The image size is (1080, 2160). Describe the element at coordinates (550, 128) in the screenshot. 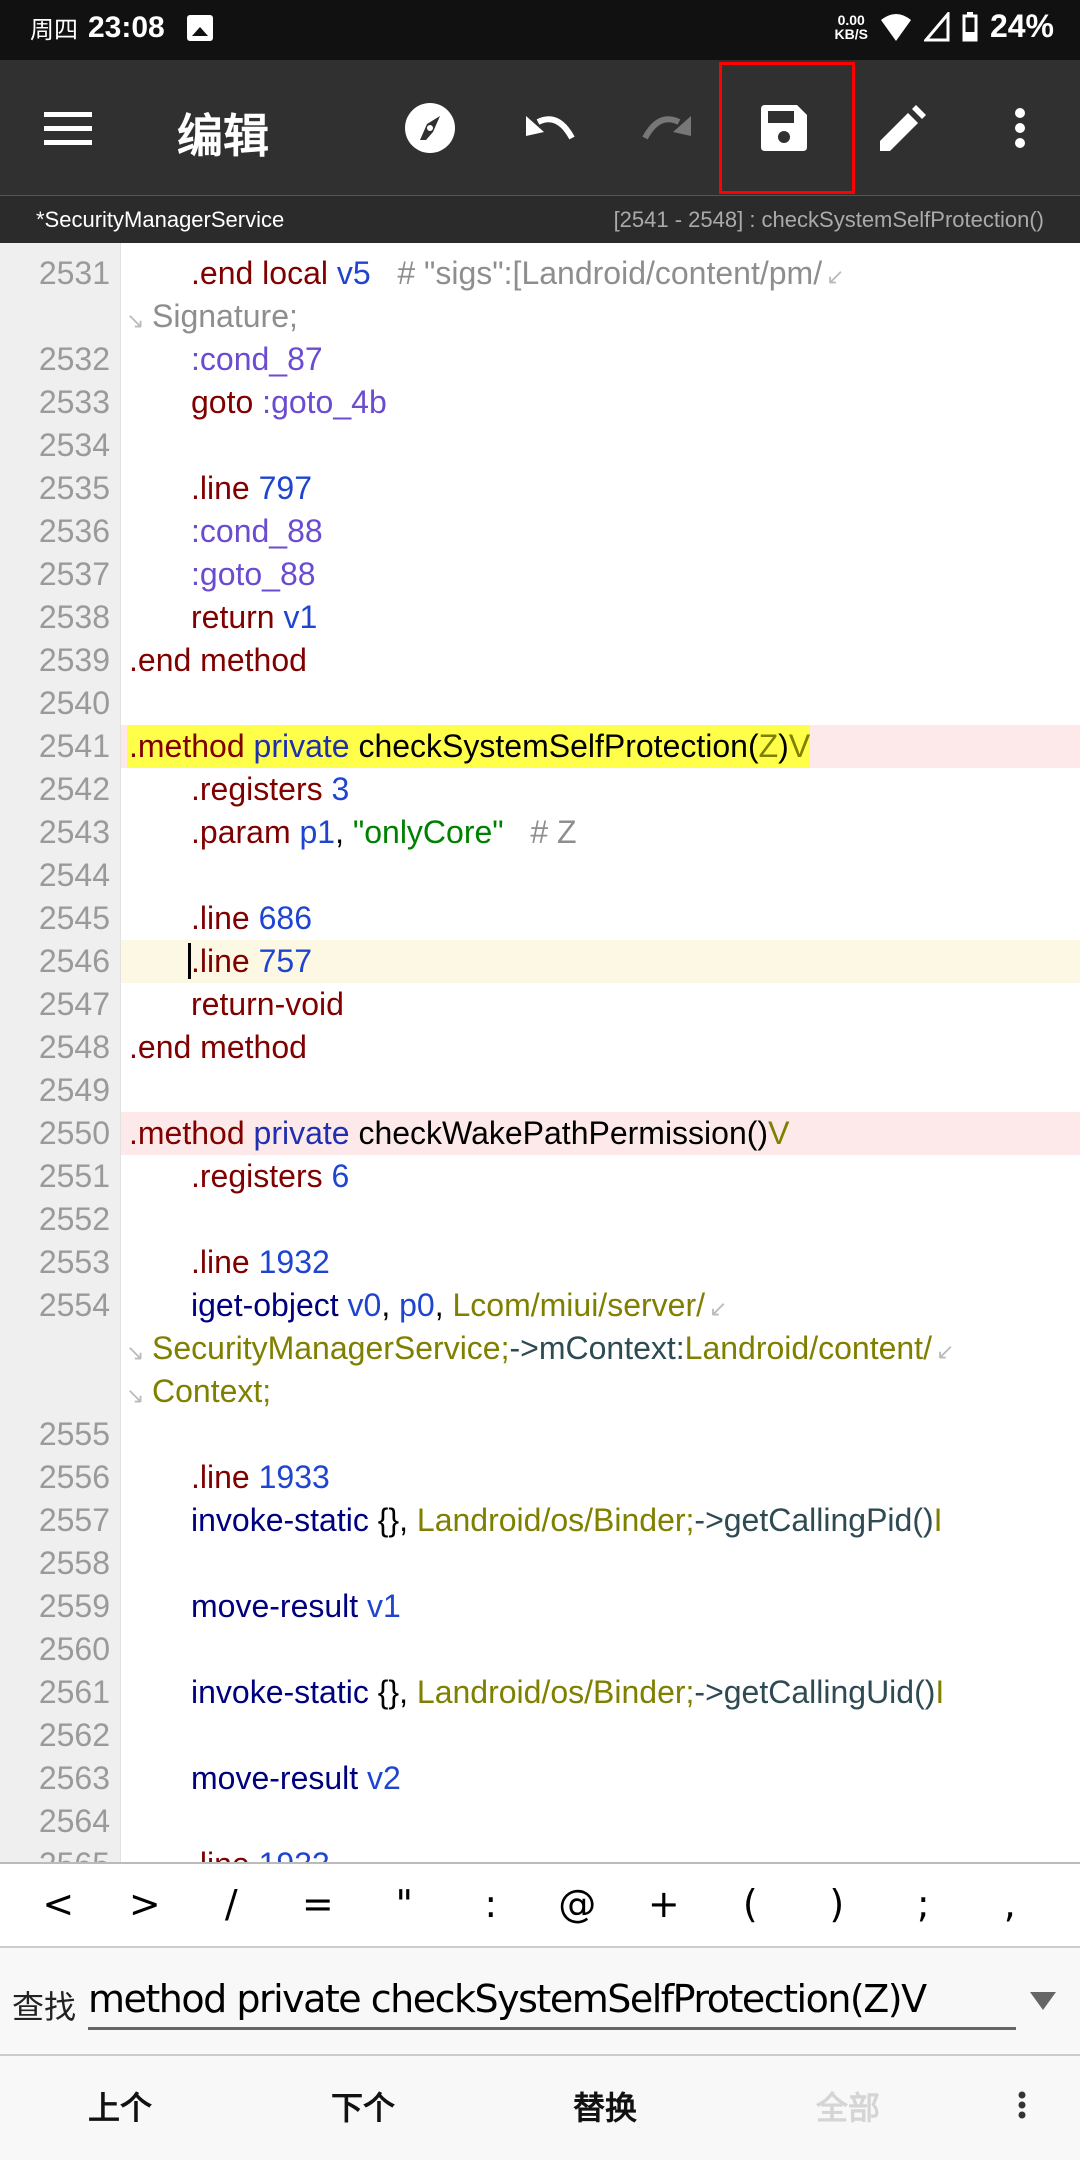

I see `undo-button` at that location.